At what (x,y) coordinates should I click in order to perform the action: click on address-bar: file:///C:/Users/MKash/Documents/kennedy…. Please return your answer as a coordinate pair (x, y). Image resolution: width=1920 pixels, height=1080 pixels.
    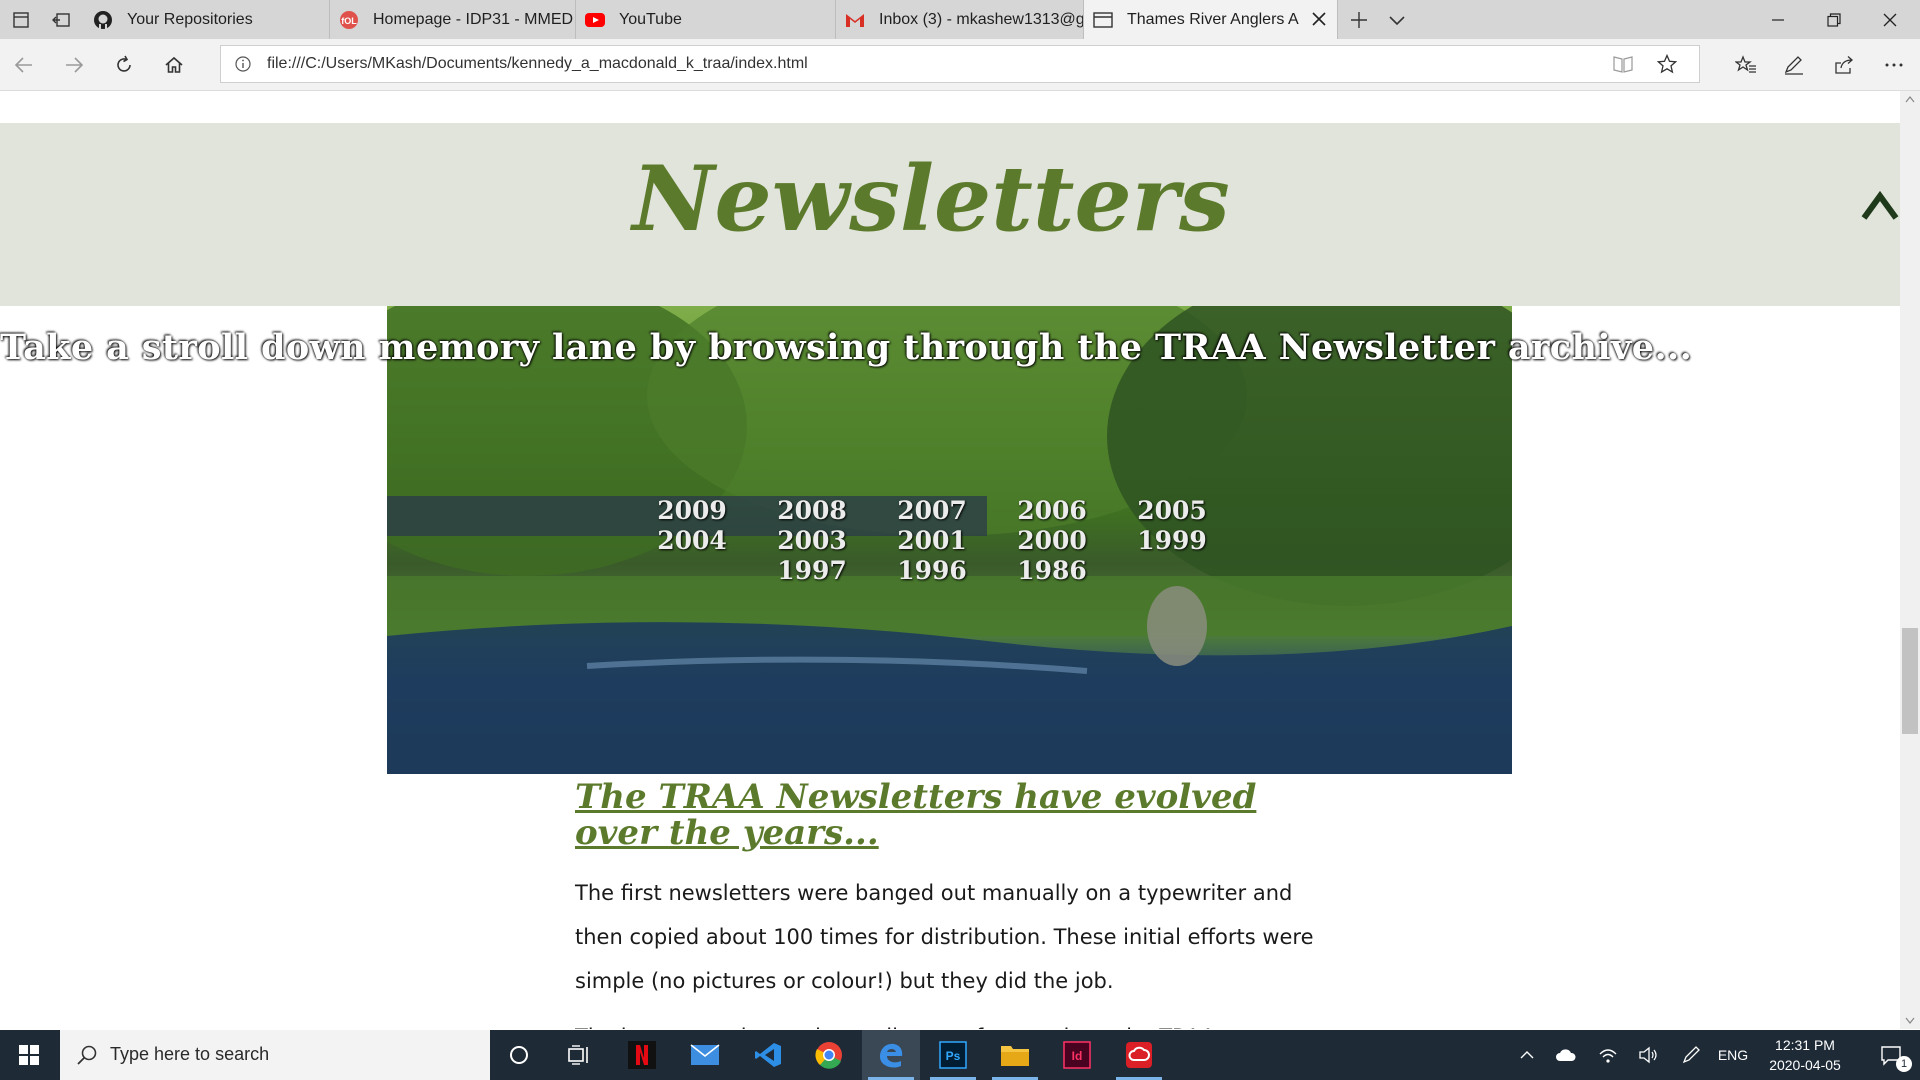
    Looking at the image, I should click on (960, 64).